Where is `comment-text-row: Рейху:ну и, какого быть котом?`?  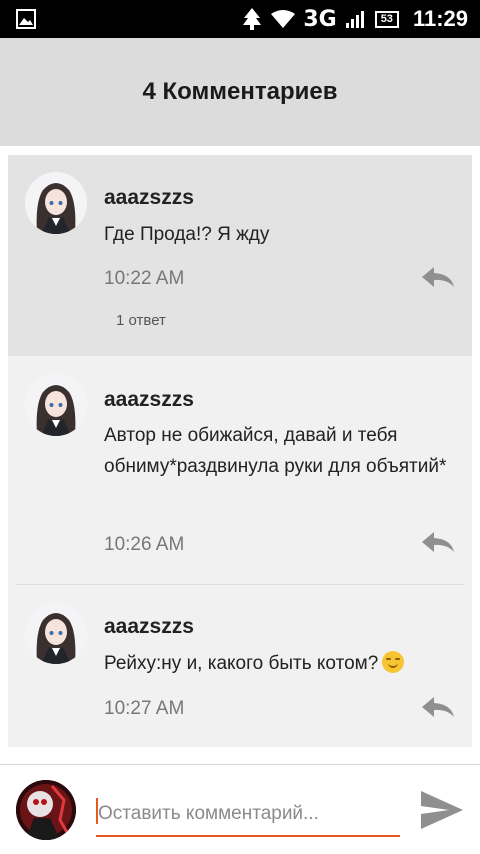
comment-text-row: Рейху:ну и, какого быть котом? is located at coordinates (284, 663).